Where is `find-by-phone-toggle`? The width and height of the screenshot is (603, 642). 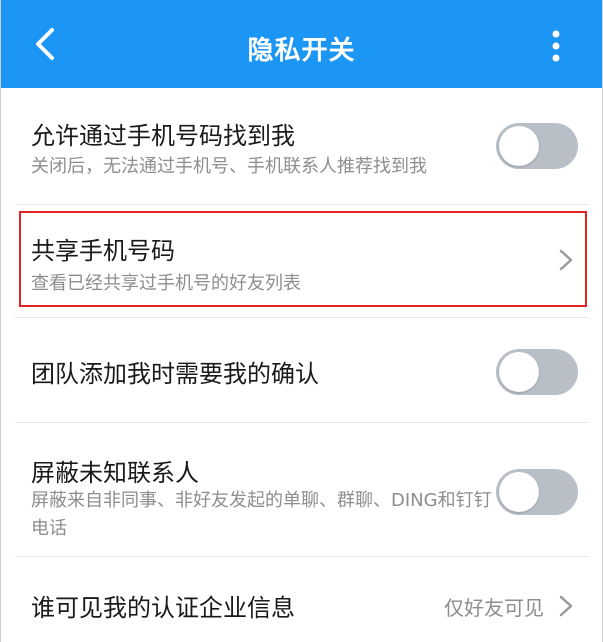
find-by-phone-toggle is located at coordinates (537, 146).